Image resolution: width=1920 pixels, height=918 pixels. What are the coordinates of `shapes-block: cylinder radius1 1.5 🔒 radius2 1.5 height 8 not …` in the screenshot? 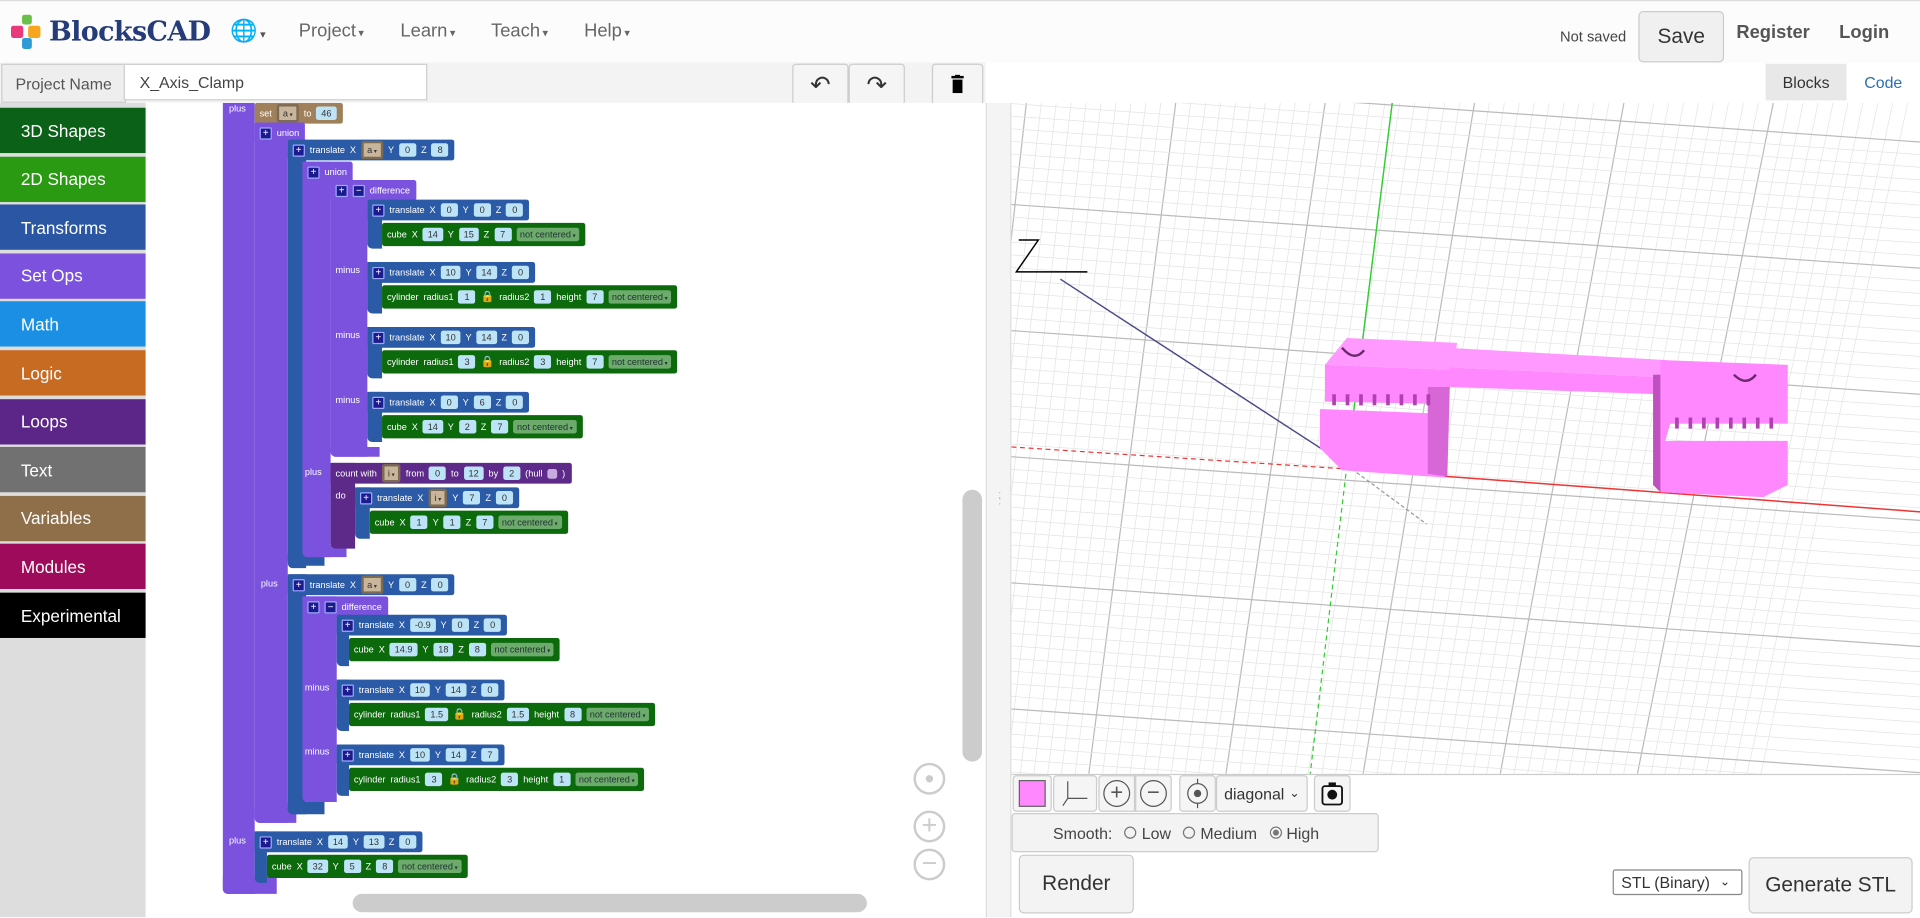 It's located at (502, 714).